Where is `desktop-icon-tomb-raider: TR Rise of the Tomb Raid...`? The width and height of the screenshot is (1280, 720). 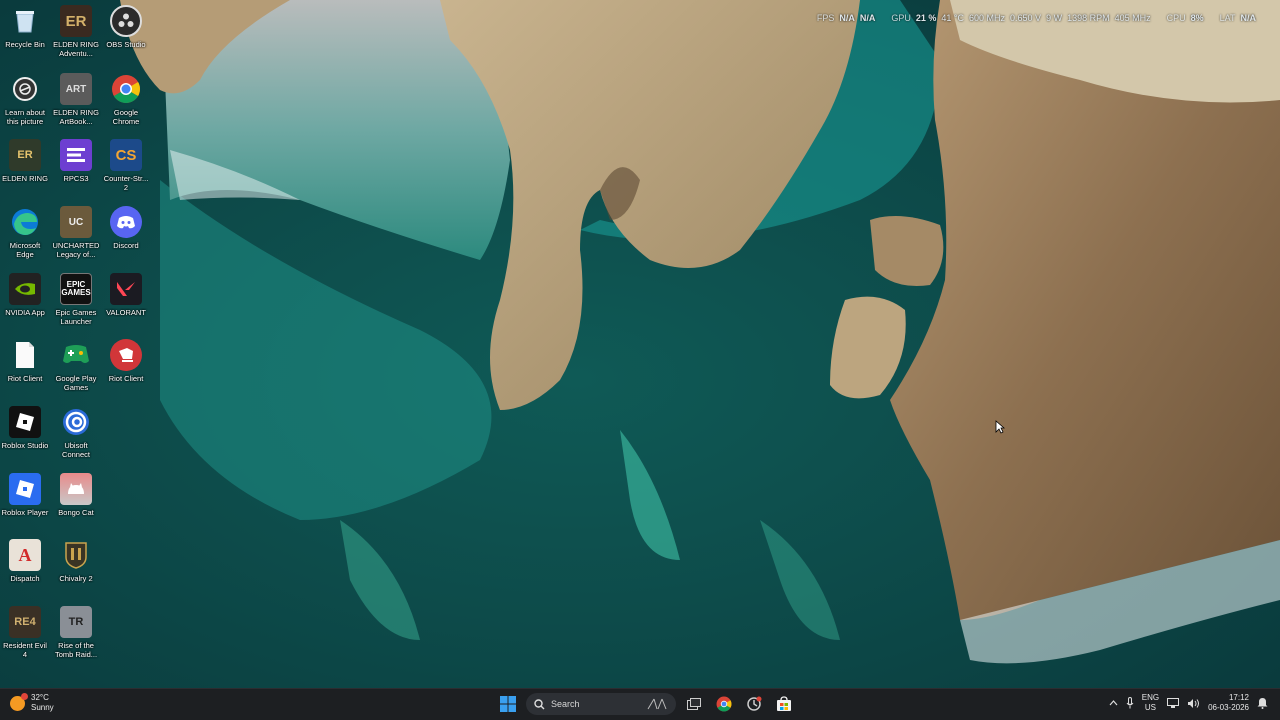
desktop-icon-tomb-raider: TR Rise of the Tomb Raid... is located at coordinates (76, 636).